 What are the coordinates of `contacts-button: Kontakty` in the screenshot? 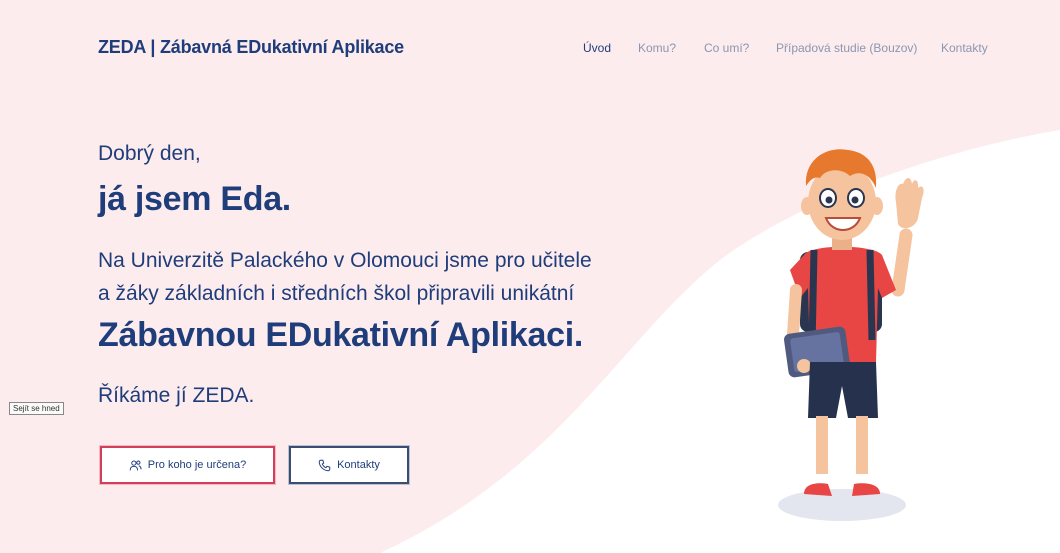 It's located at (349, 465).